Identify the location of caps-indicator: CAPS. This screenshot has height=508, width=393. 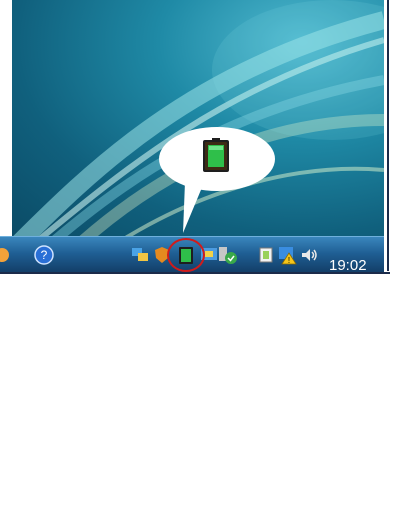
(77, 491).